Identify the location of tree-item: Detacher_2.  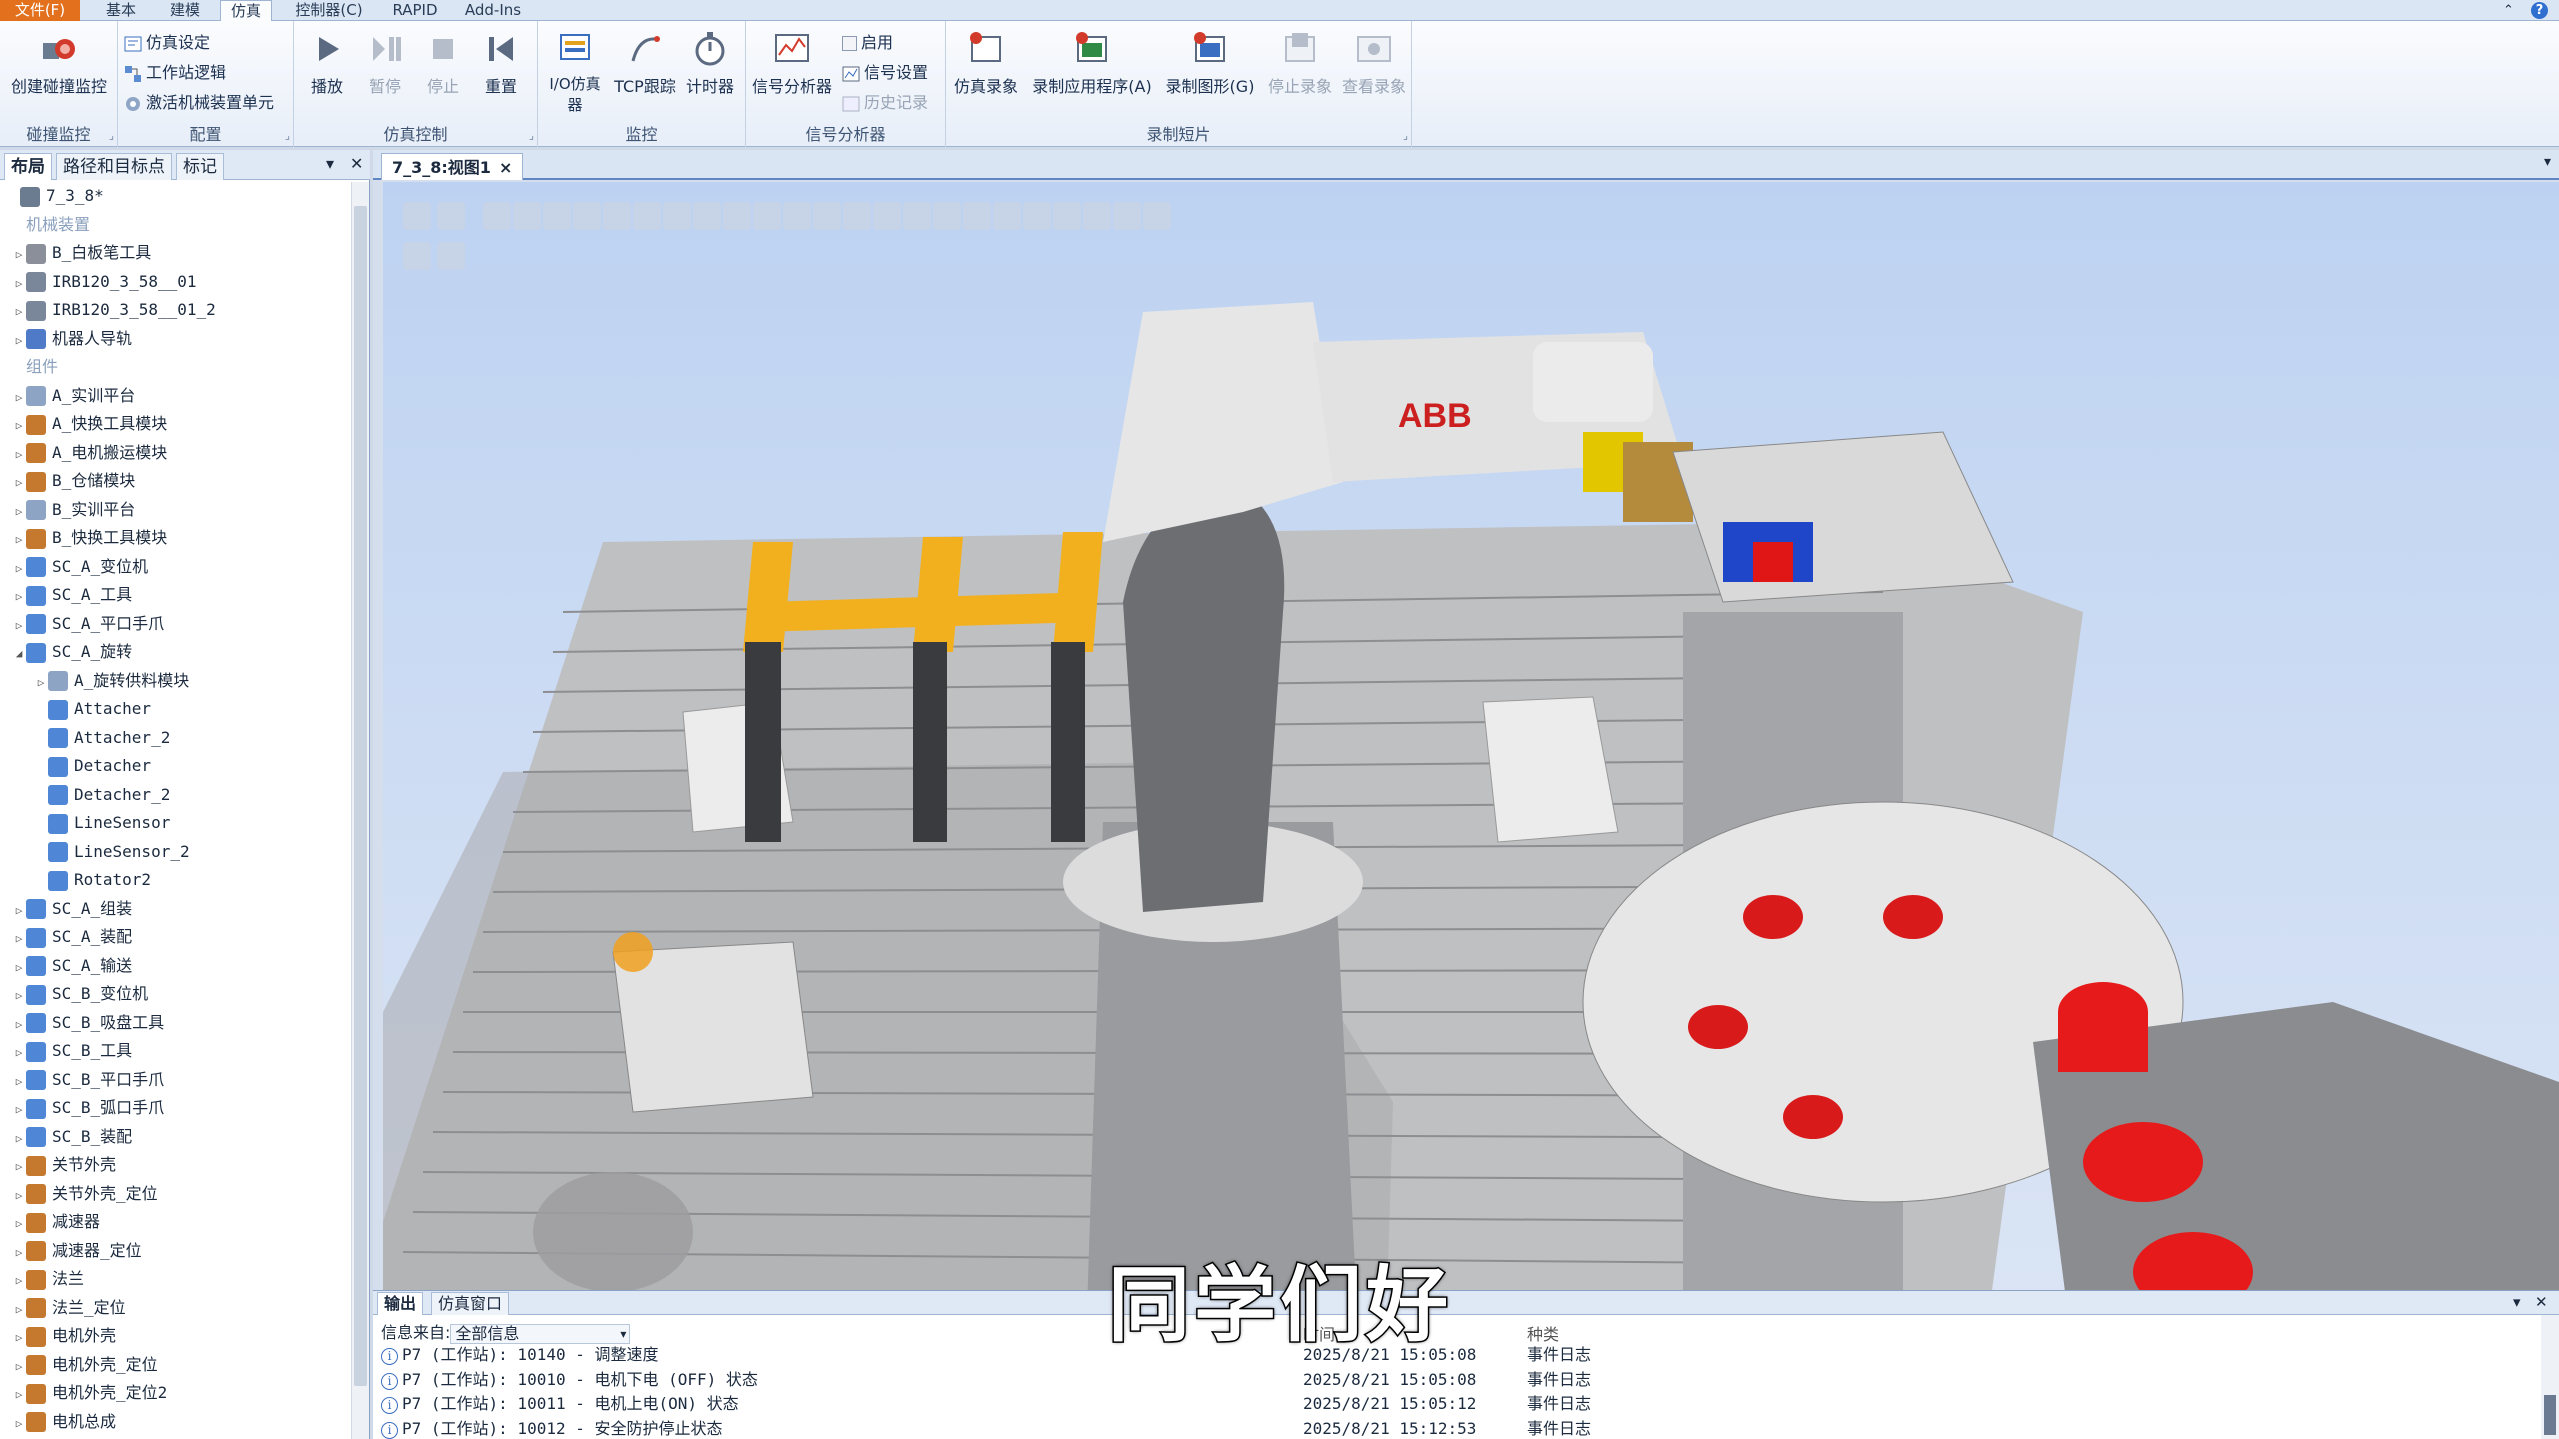
(85, 795).